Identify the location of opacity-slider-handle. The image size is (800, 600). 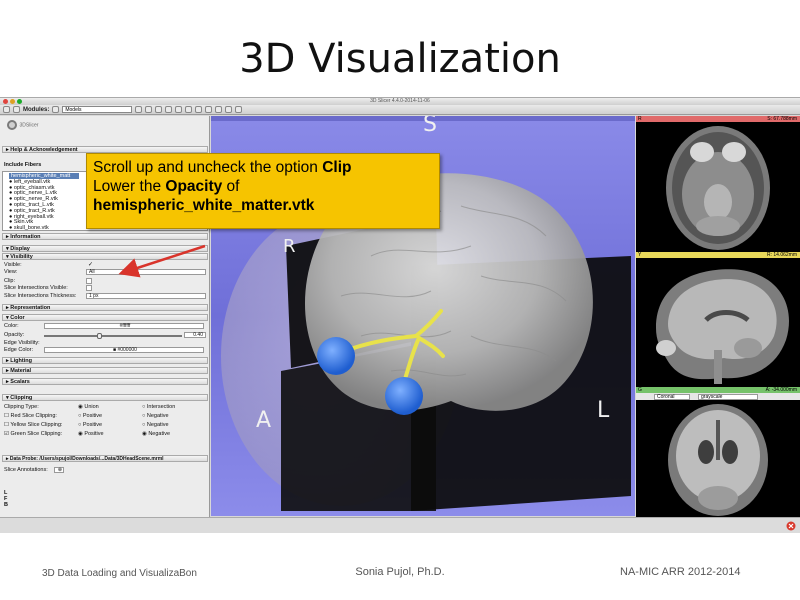
(100, 336).